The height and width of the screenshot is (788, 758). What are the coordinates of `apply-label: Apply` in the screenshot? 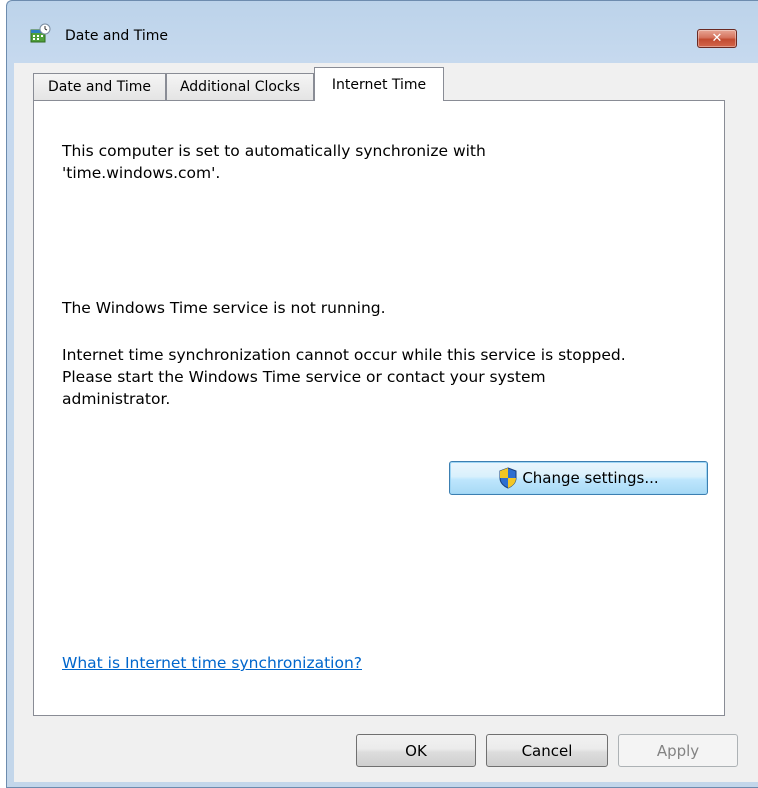 It's located at (678, 750).